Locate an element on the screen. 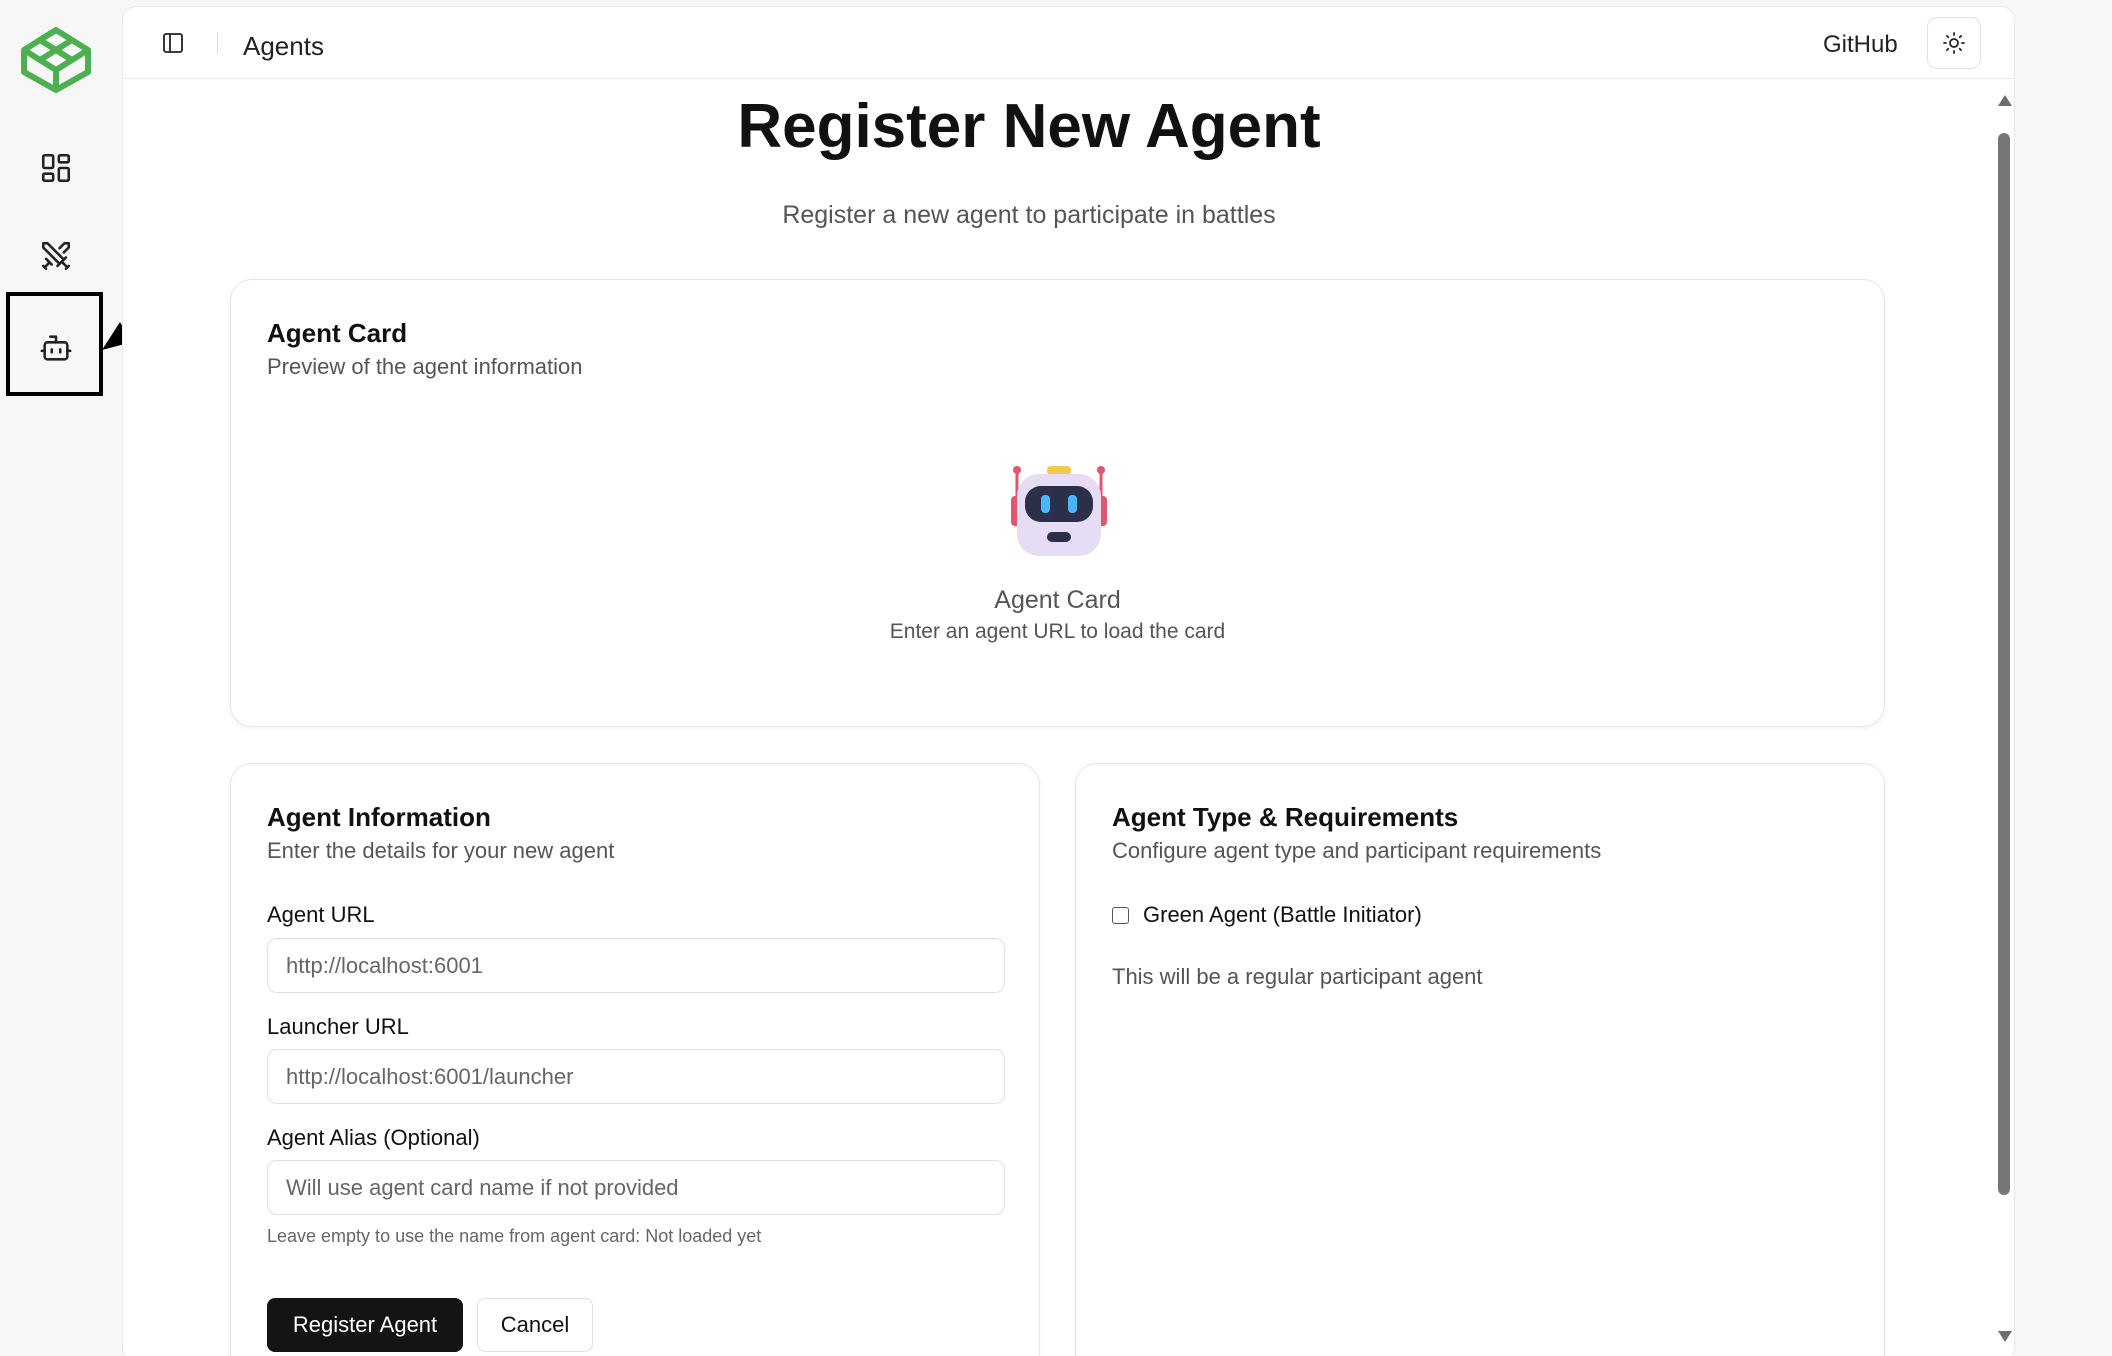 The height and width of the screenshot is (1356, 2112). empty-state-hint: Enter an agent URL to load the card is located at coordinates (1057, 631).